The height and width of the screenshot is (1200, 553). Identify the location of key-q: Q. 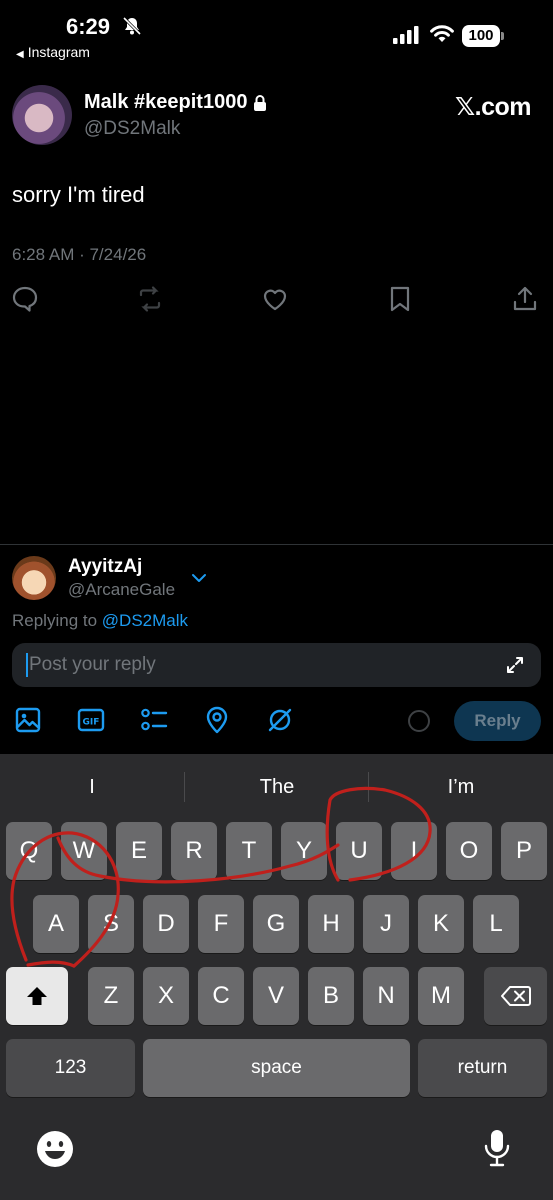
(29, 851).